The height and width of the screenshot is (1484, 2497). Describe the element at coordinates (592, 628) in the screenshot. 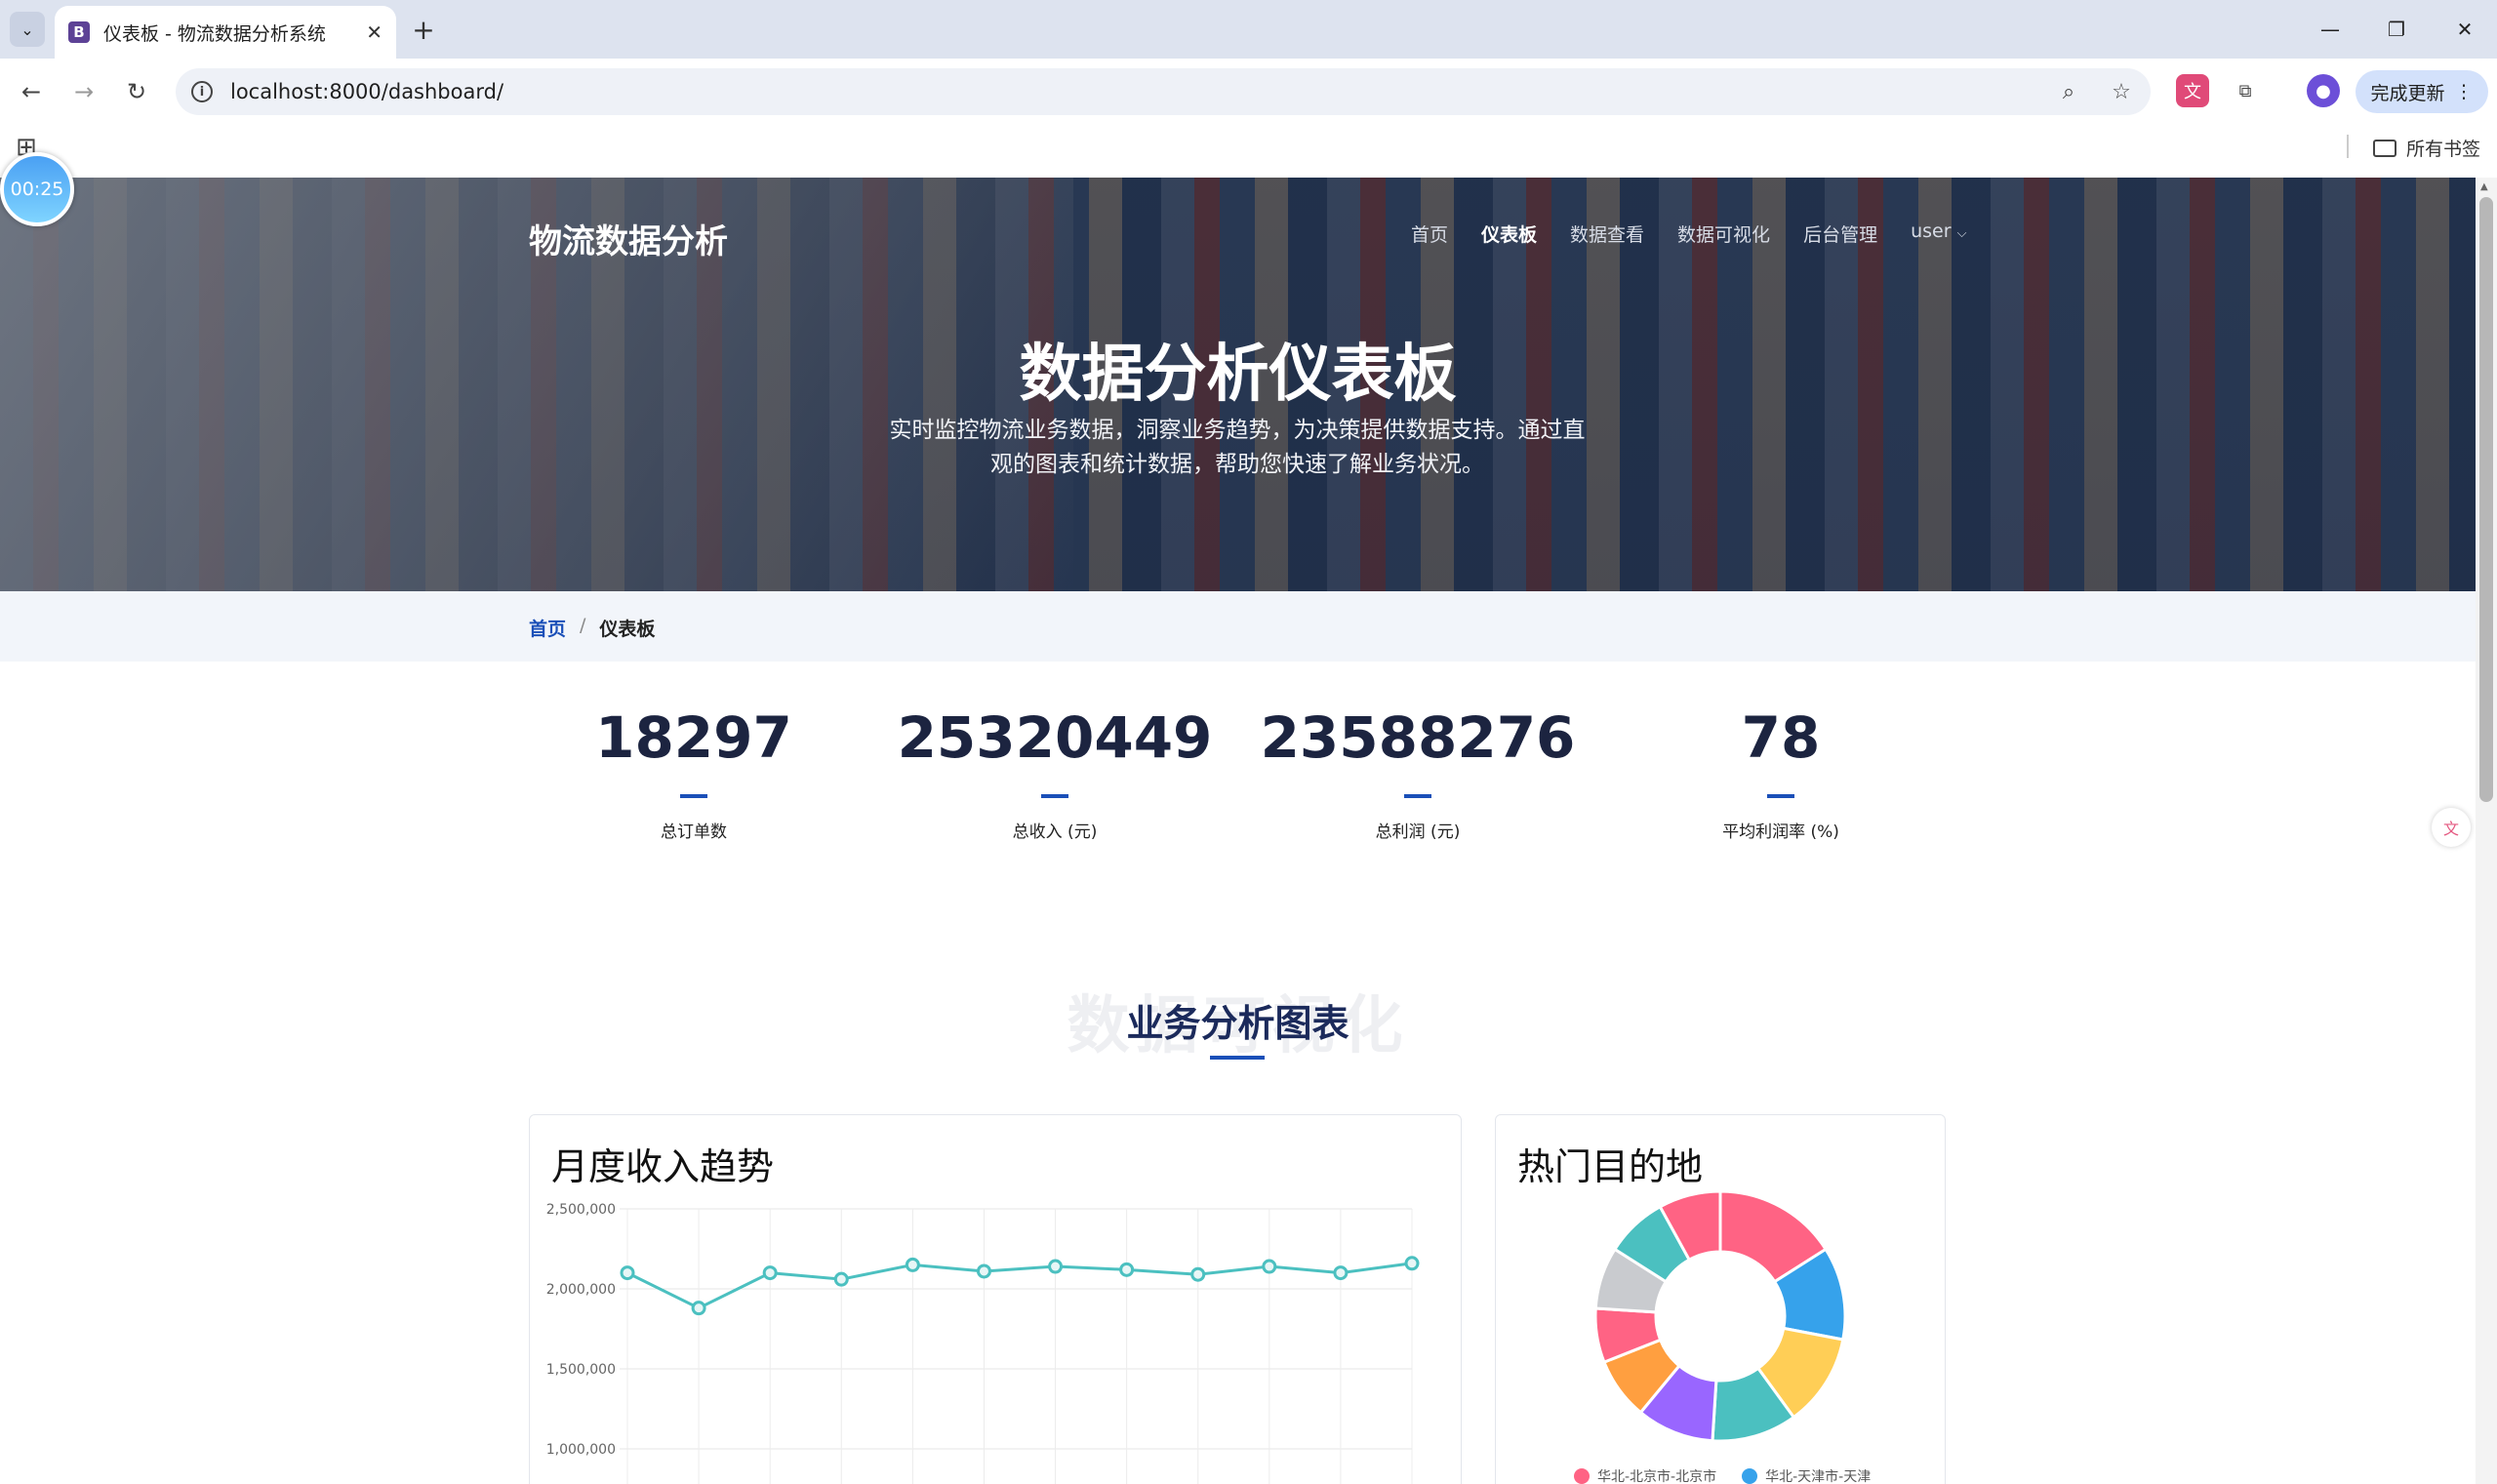

I see `breadcrumb: 首页 / 仪表板` at that location.